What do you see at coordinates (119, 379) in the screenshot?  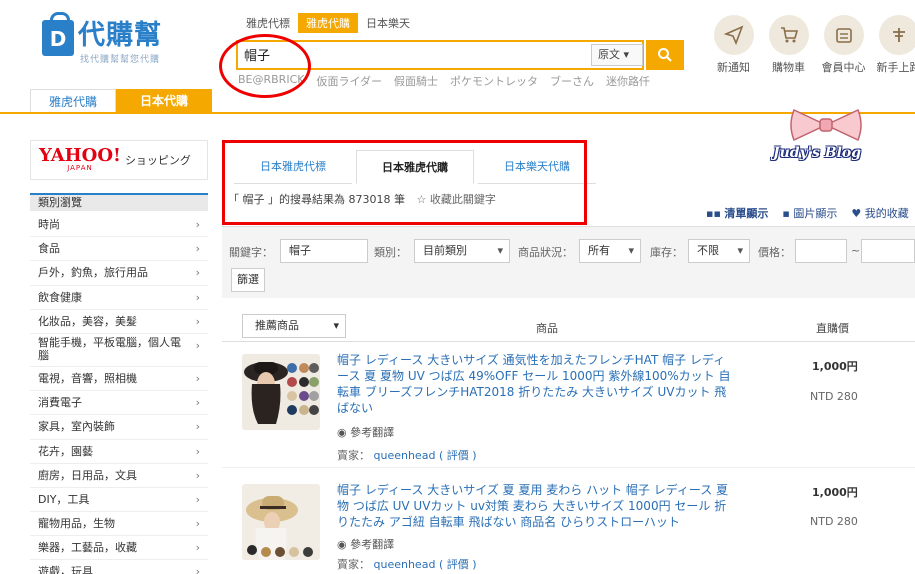 I see `category-item: 電視，音響，照相機 ›` at bounding box center [119, 379].